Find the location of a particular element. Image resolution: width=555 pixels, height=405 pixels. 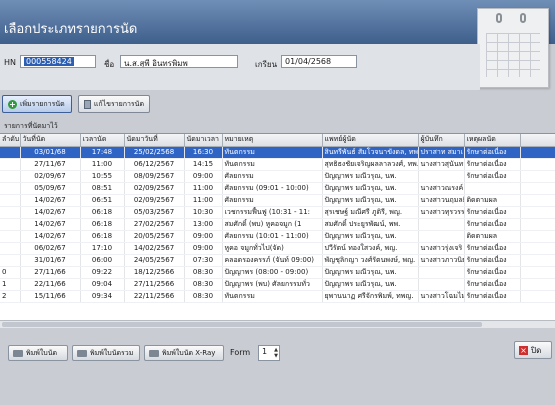

cell-index: 2 is located at coordinates (10, 296).